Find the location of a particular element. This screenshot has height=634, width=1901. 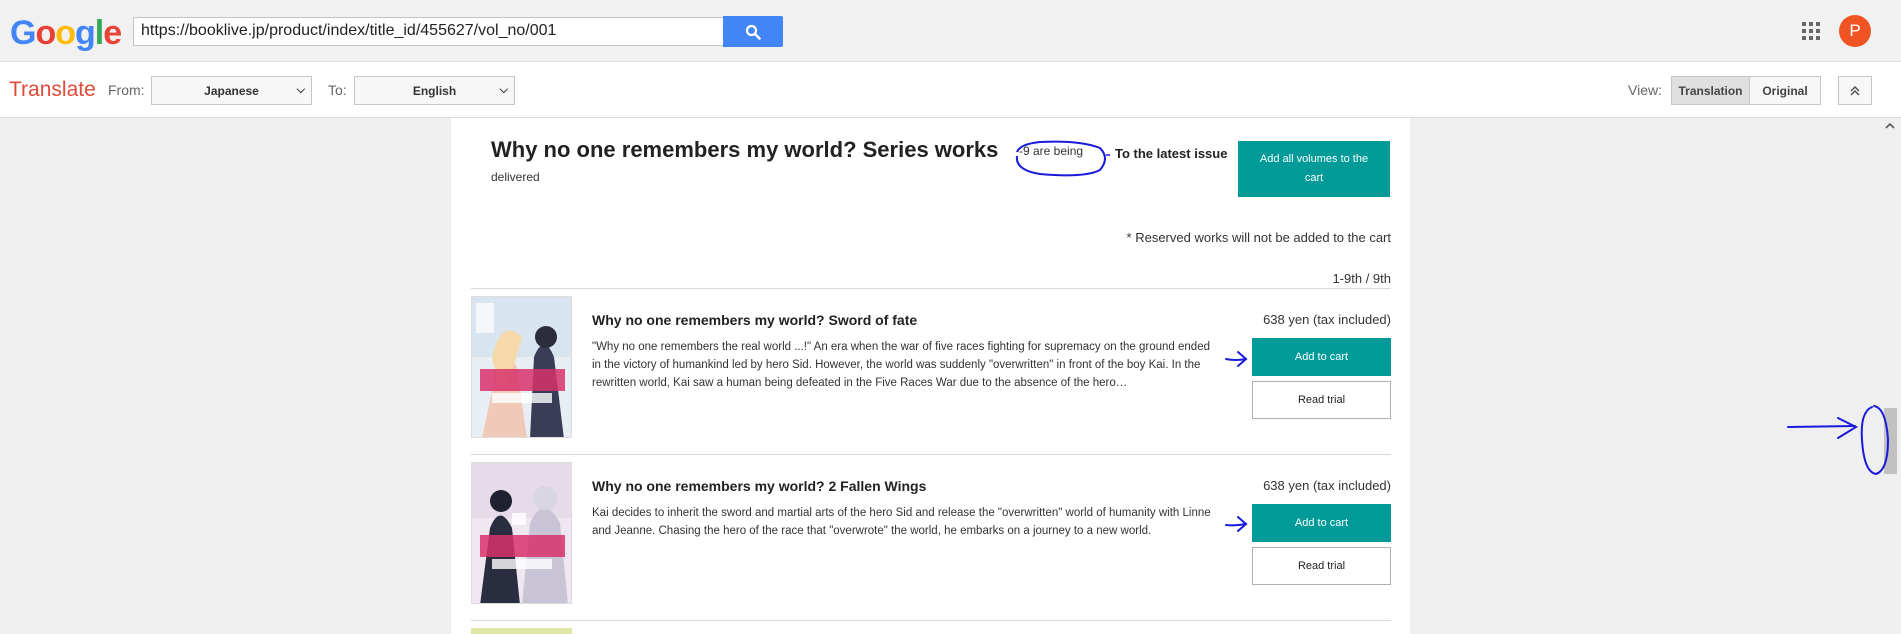

to-label: To: is located at coordinates (337, 90).